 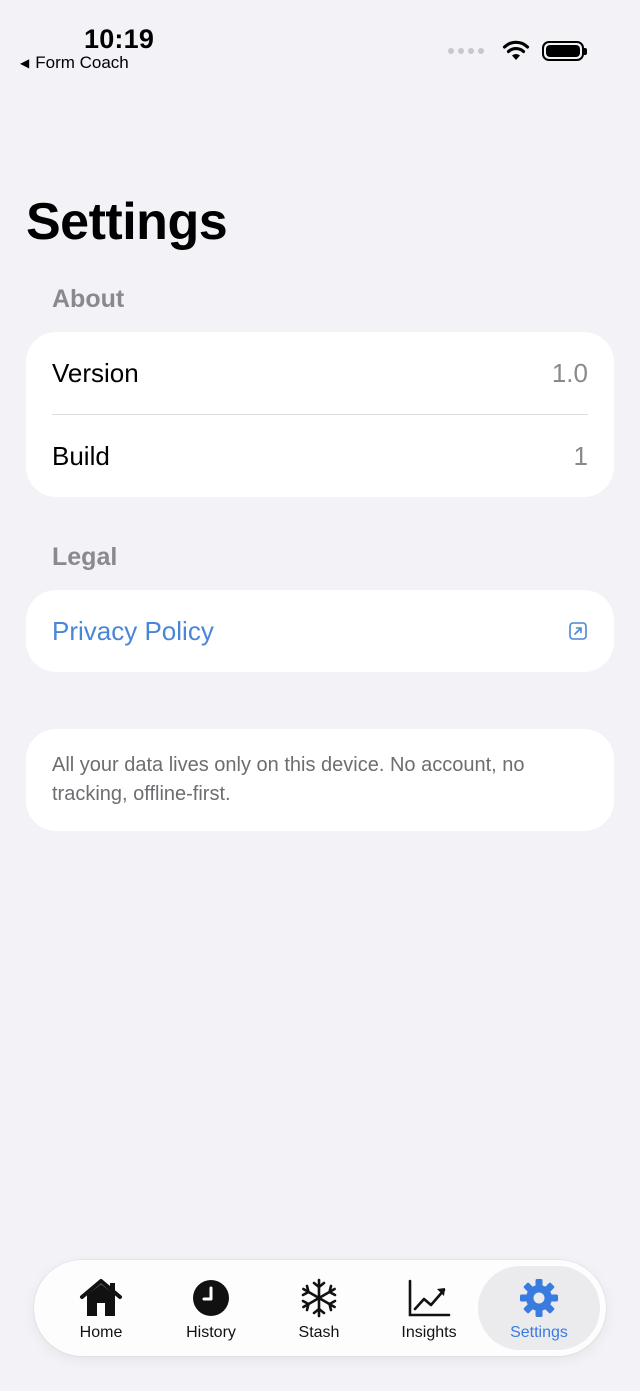 What do you see at coordinates (539, 1298) in the screenshot?
I see `gear-icon` at bounding box center [539, 1298].